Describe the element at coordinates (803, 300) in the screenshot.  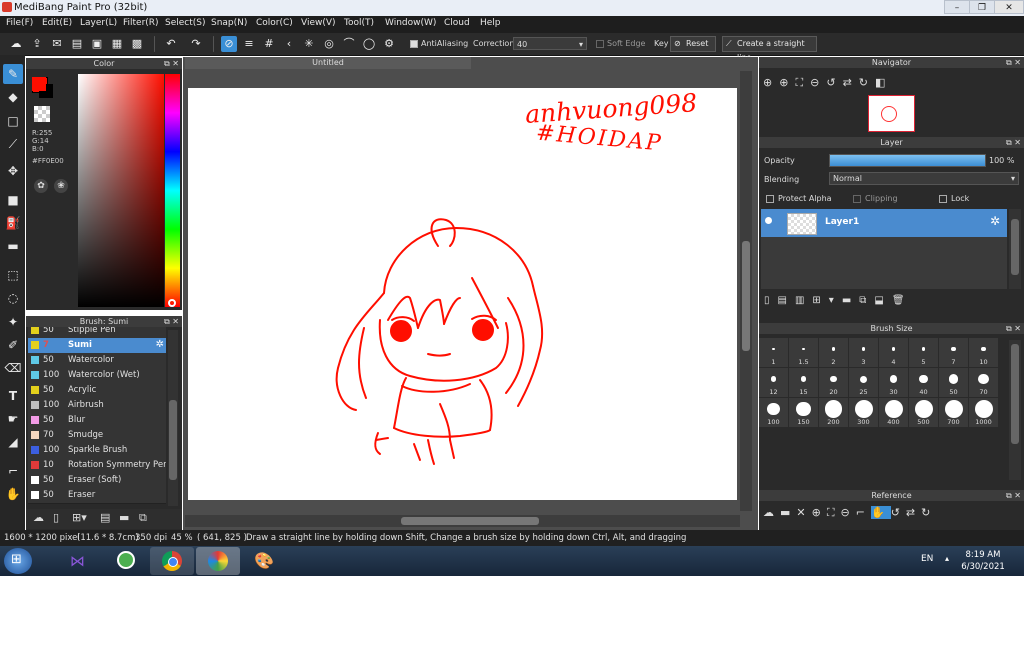
I see `new-8bit-layer-icon: ▥` at that location.